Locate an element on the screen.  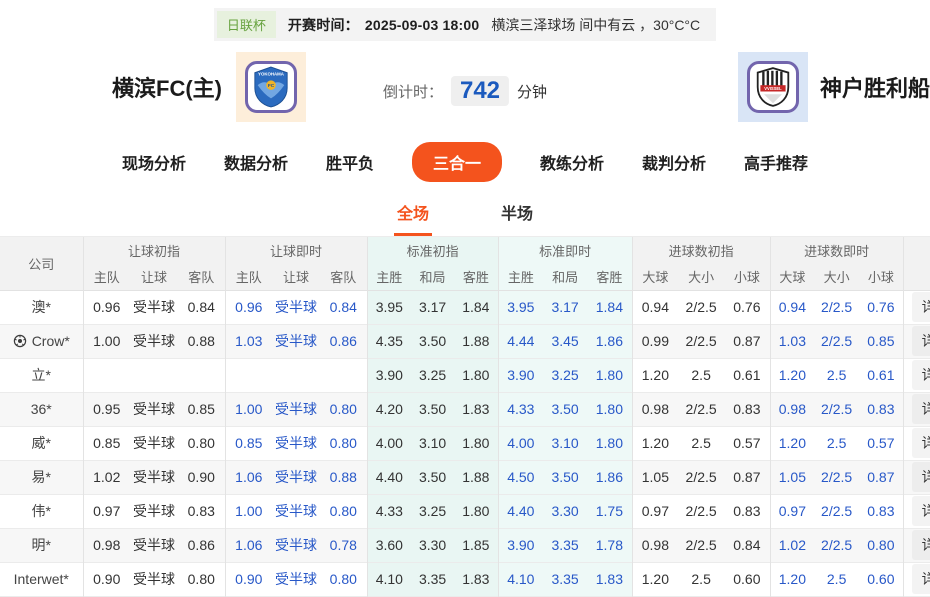
live-odds-cell: 3.30 is located at coordinates (565, 510).